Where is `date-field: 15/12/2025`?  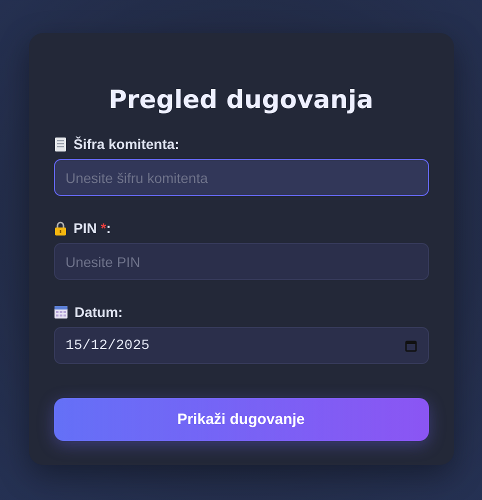
date-field: 15/12/2025 is located at coordinates (241, 345).